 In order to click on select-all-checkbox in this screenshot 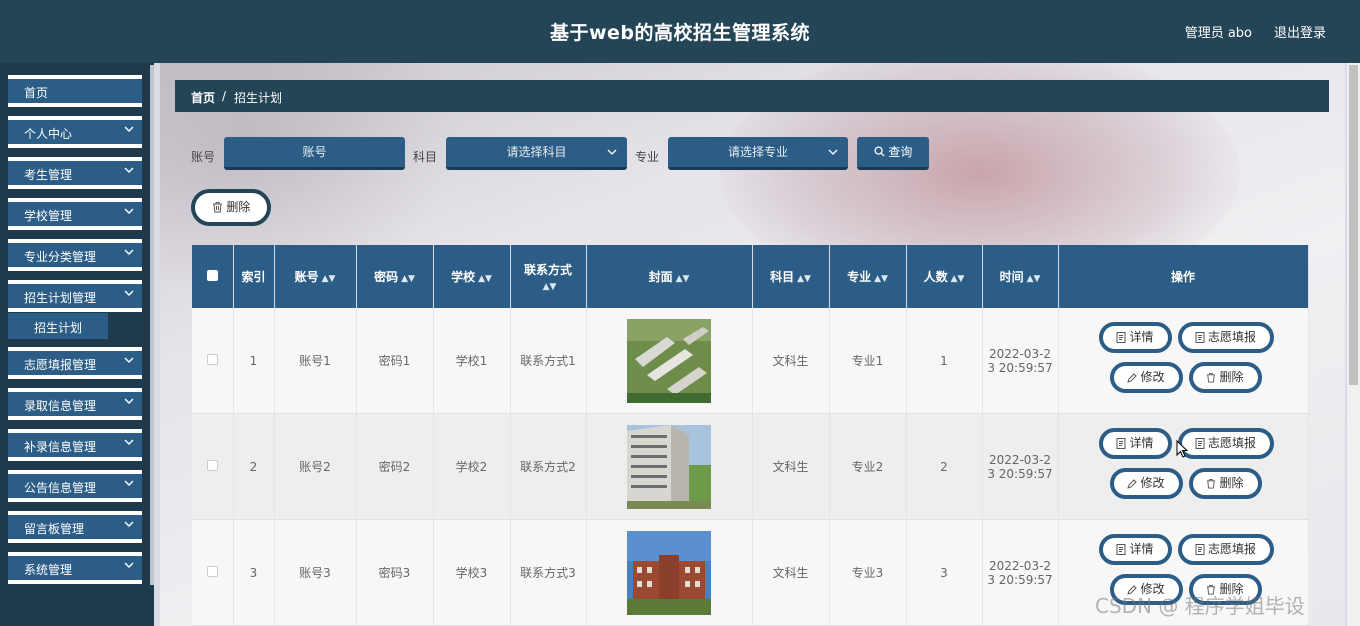, I will do `click(212, 275)`.